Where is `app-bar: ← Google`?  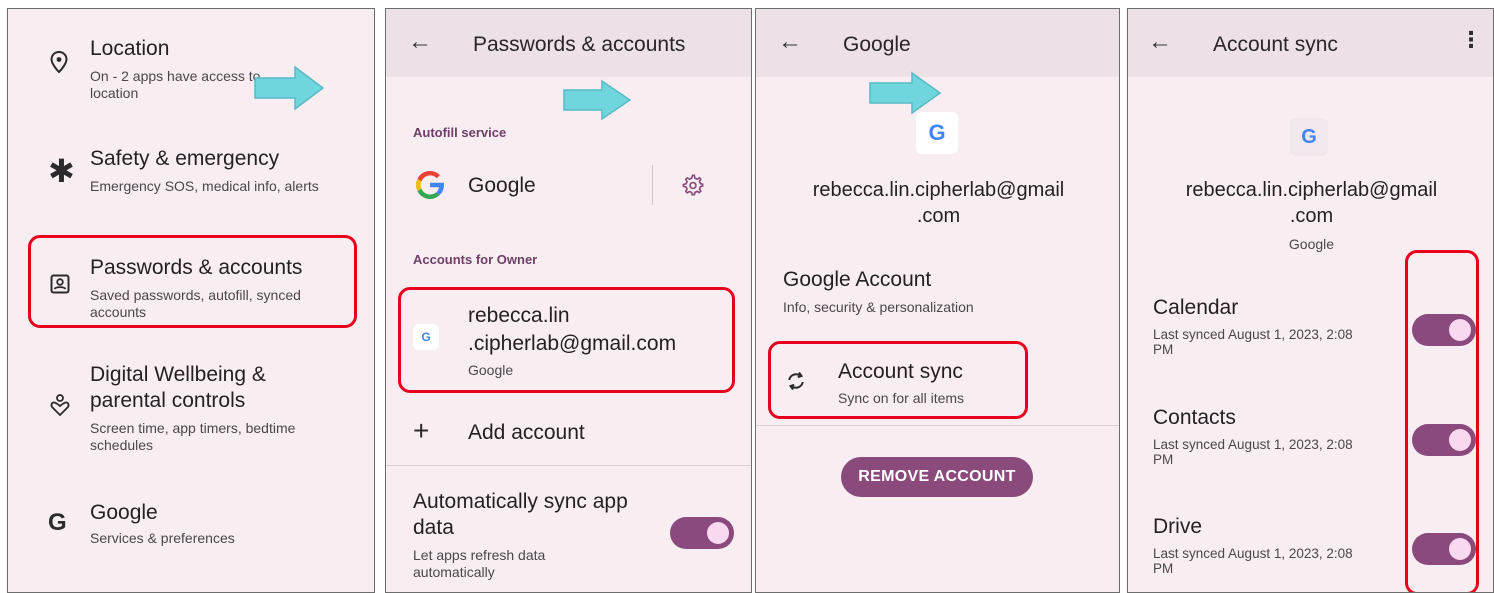 app-bar: ← Google is located at coordinates (937, 43).